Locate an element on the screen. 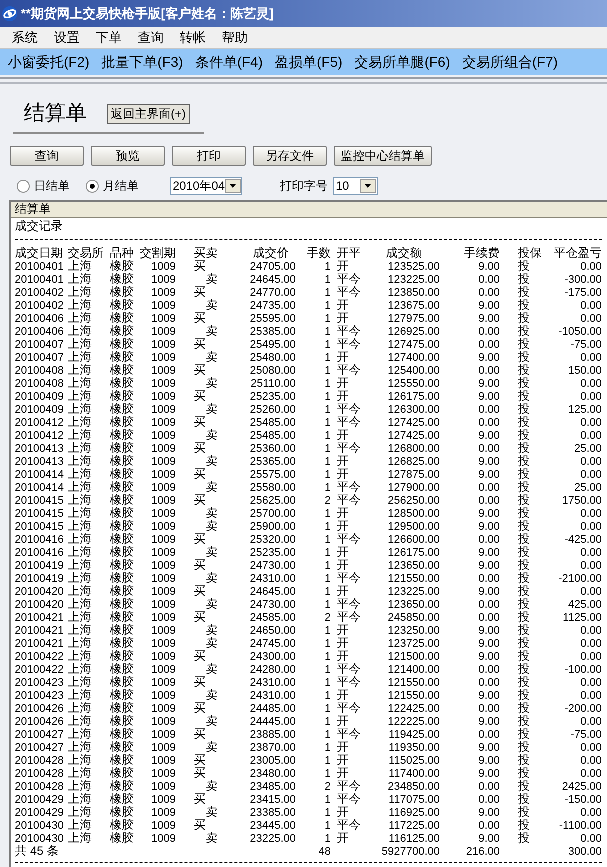 The height and width of the screenshot is (867, 607). action-button: 监控中心结算单 is located at coordinates (383, 156).